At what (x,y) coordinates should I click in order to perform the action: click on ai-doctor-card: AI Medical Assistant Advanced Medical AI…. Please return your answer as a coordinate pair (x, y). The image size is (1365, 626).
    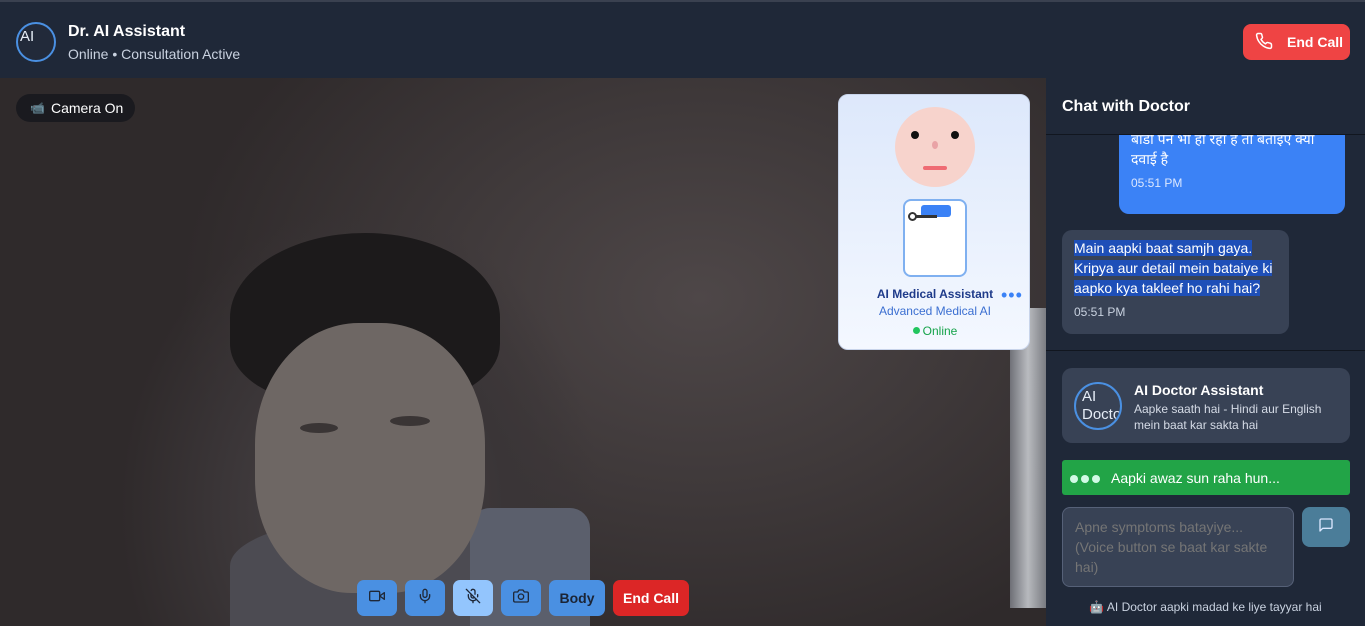
    Looking at the image, I should click on (934, 222).